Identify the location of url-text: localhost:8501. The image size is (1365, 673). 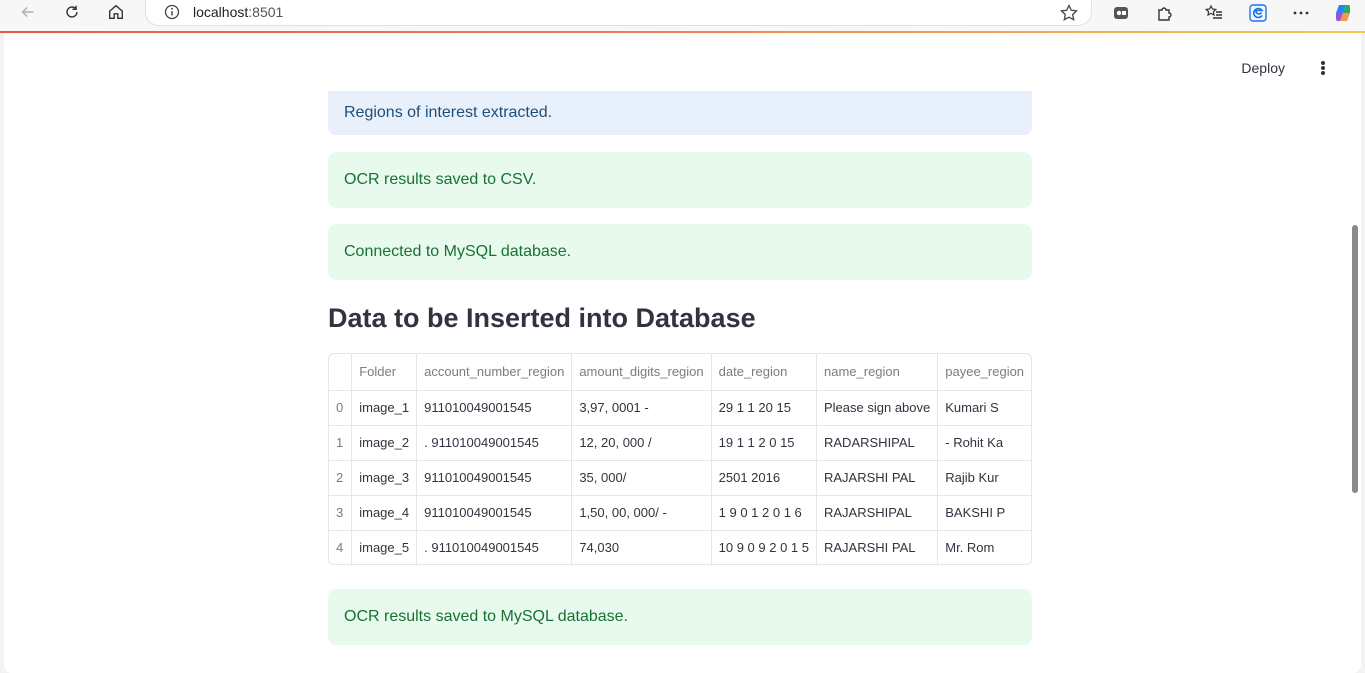
(238, 12).